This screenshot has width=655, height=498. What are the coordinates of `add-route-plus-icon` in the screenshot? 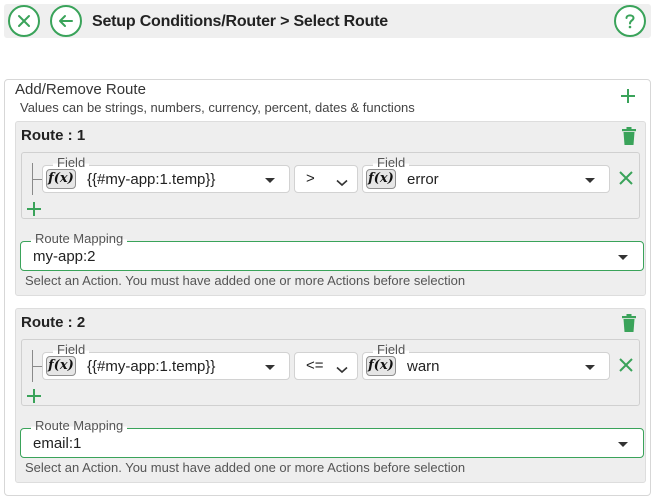 It's located at (628, 96).